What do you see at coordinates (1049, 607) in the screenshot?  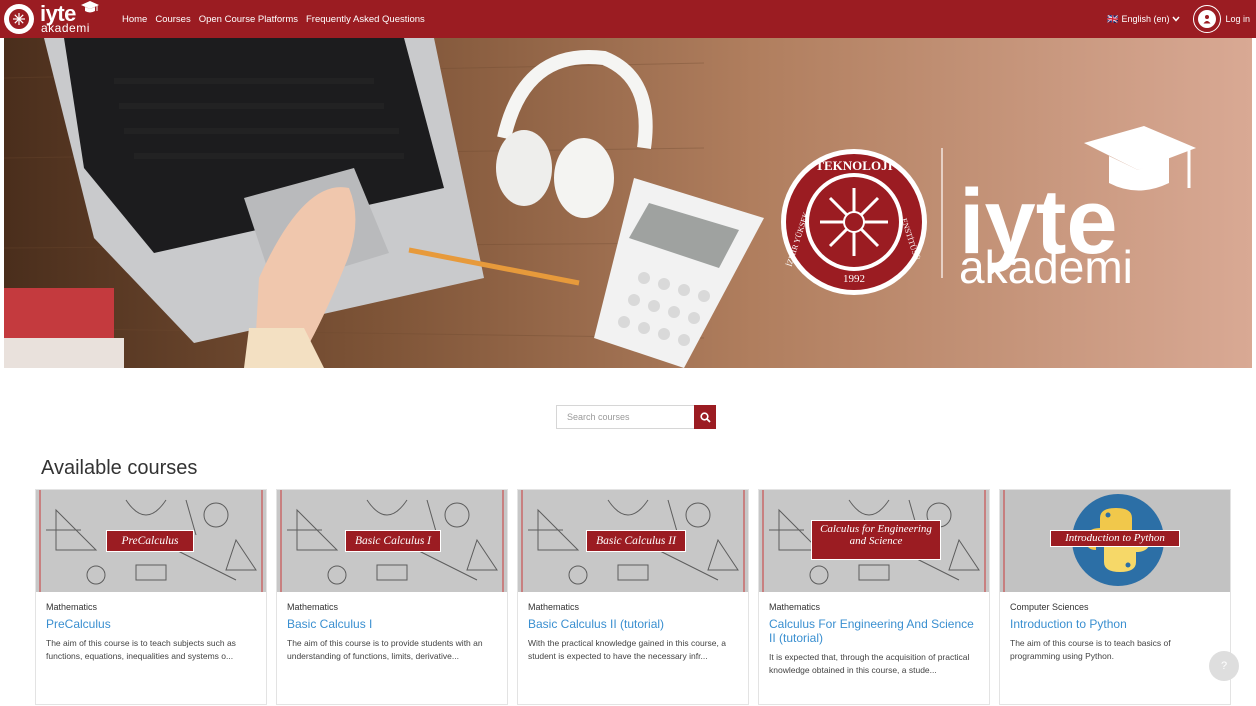 I see `course-category: Computer Sciences` at bounding box center [1049, 607].